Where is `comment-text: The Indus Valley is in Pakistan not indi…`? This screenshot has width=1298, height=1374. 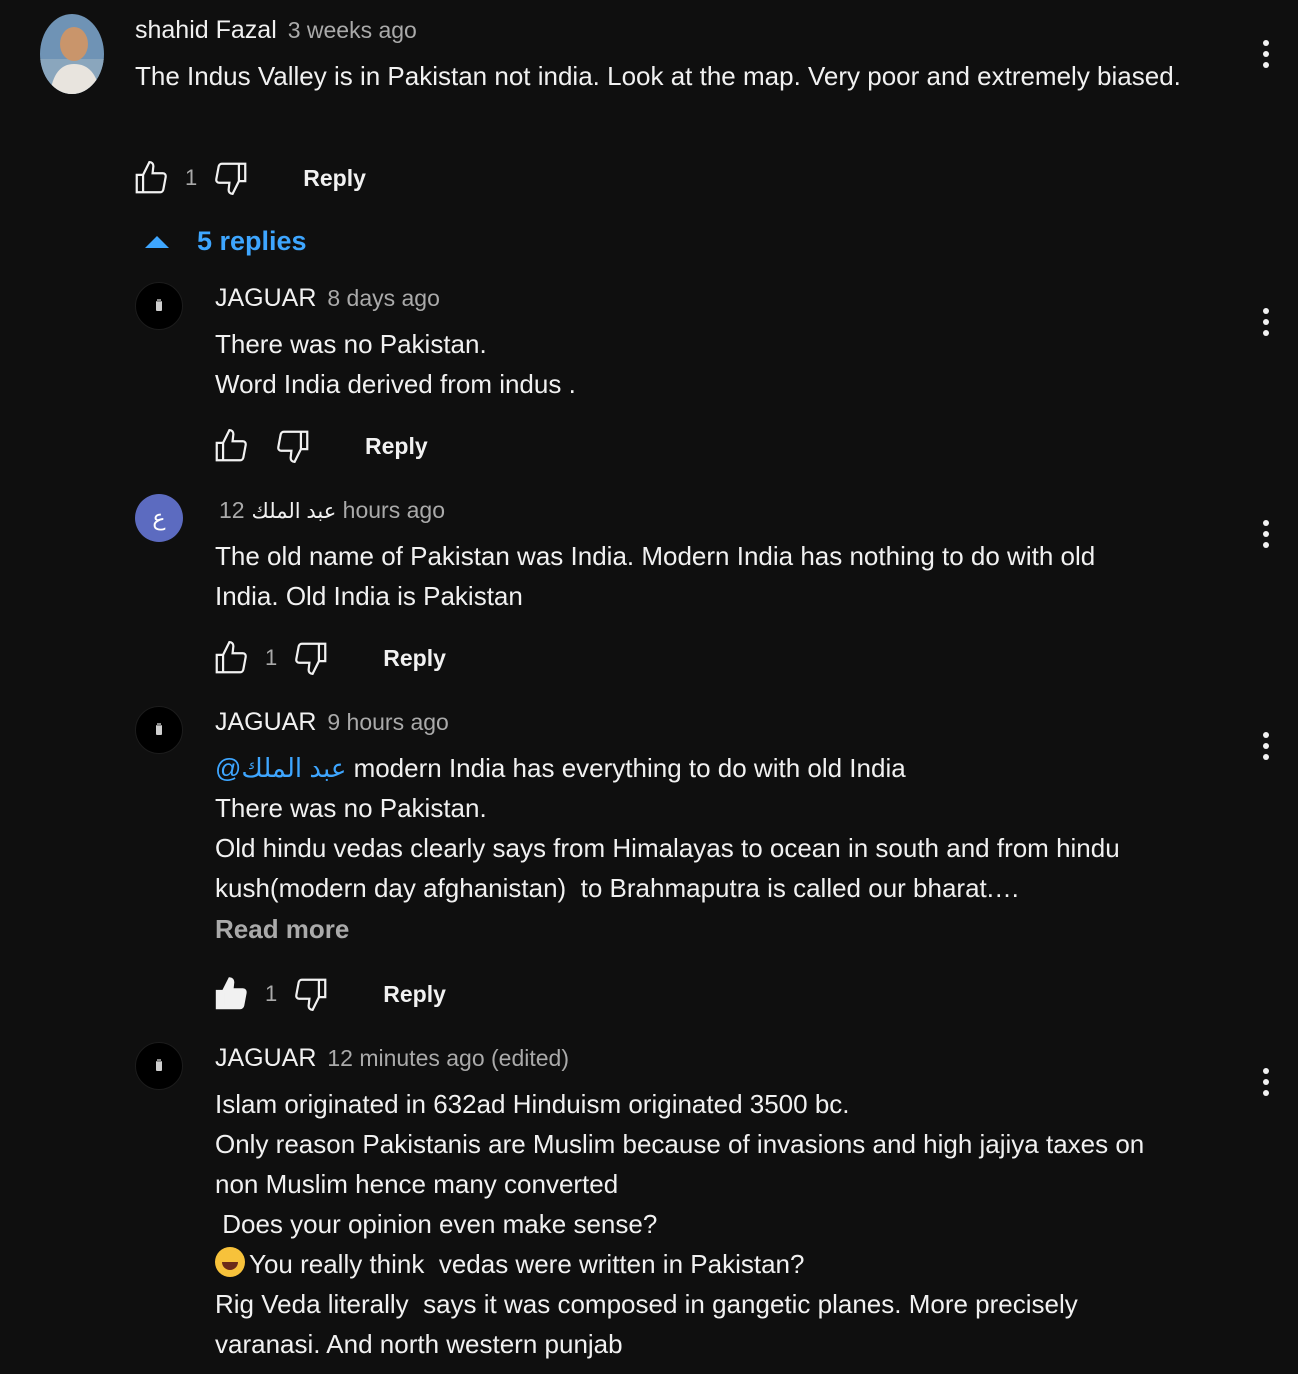
comment-text: The Indus Valley is in Pakistan not indi… is located at coordinates (658, 76).